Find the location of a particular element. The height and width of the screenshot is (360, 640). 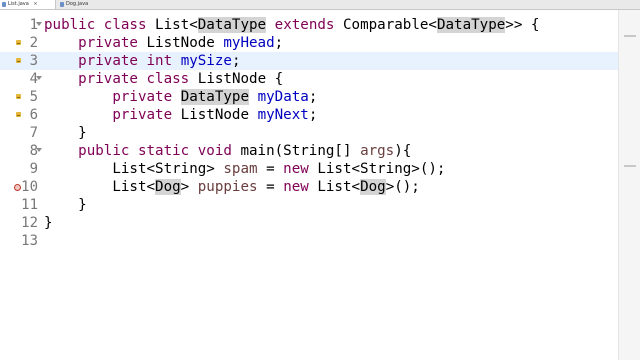

code-token: class is located at coordinates (168, 79).